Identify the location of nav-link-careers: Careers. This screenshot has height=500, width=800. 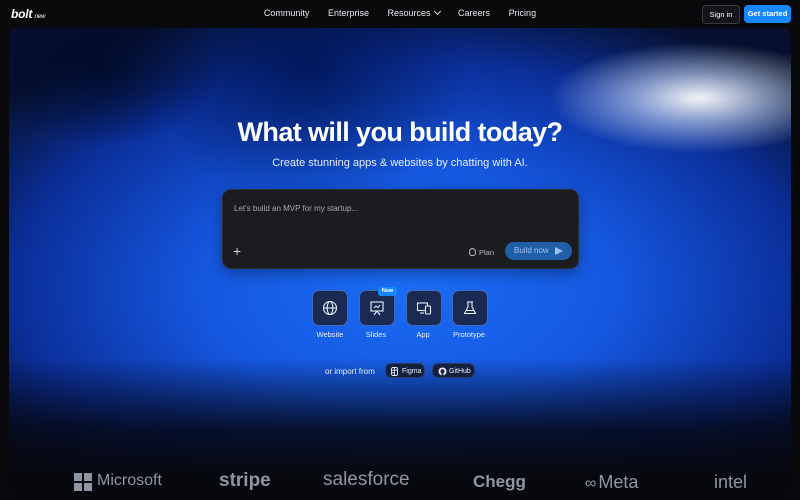
(474, 13).